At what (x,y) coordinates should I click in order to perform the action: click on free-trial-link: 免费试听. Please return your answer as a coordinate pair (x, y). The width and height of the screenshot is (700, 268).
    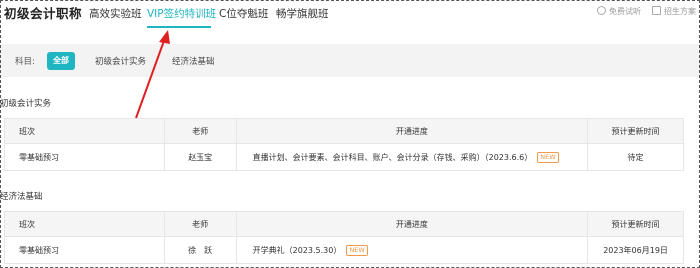
    Looking at the image, I should click on (619, 11).